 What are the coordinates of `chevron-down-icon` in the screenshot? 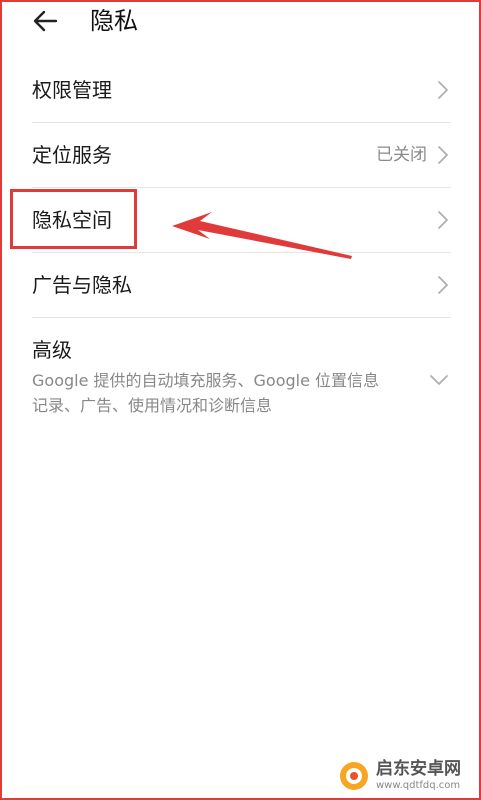 It's located at (439, 380).